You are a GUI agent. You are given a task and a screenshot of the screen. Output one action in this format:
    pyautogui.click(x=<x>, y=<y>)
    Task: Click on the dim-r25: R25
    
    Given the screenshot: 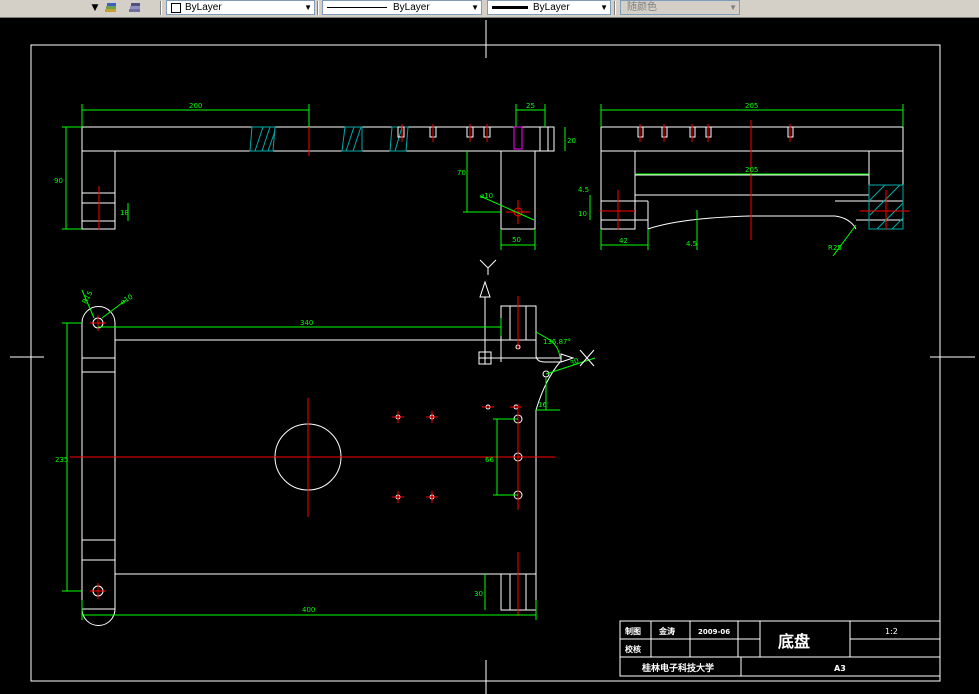 What is the action you would take?
    pyautogui.click(x=835, y=248)
    